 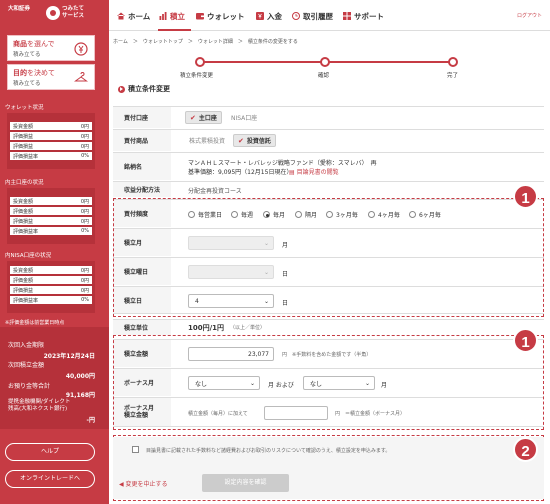 I want to click on annotation-box-amount, so click(x=328, y=382).